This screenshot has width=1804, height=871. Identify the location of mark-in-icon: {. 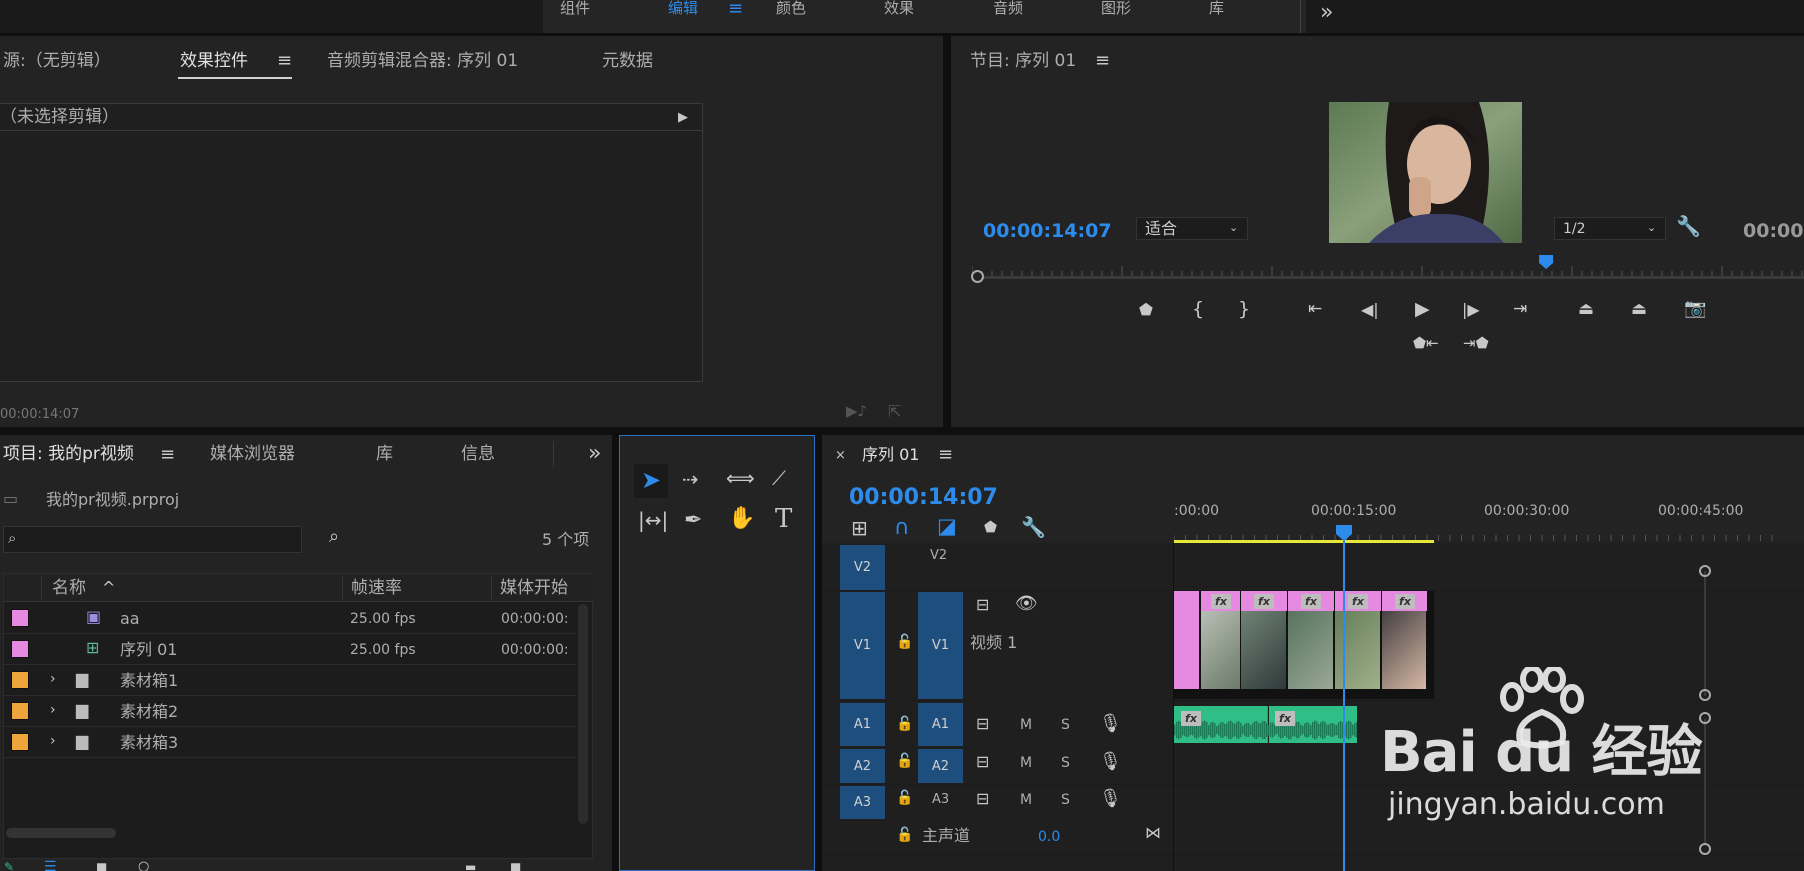
(1198, 309).